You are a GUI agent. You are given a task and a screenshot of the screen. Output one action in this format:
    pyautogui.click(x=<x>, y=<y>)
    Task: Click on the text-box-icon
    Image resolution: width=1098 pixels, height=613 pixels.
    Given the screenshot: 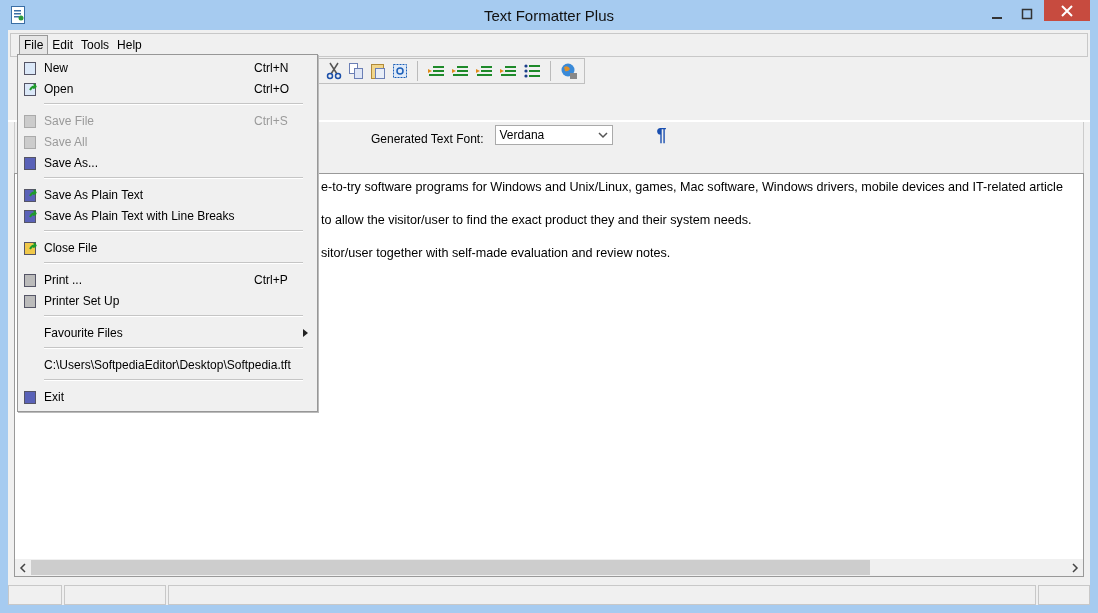 What is the action you would take?
    pyautogui.click(x=400, y=71)
    